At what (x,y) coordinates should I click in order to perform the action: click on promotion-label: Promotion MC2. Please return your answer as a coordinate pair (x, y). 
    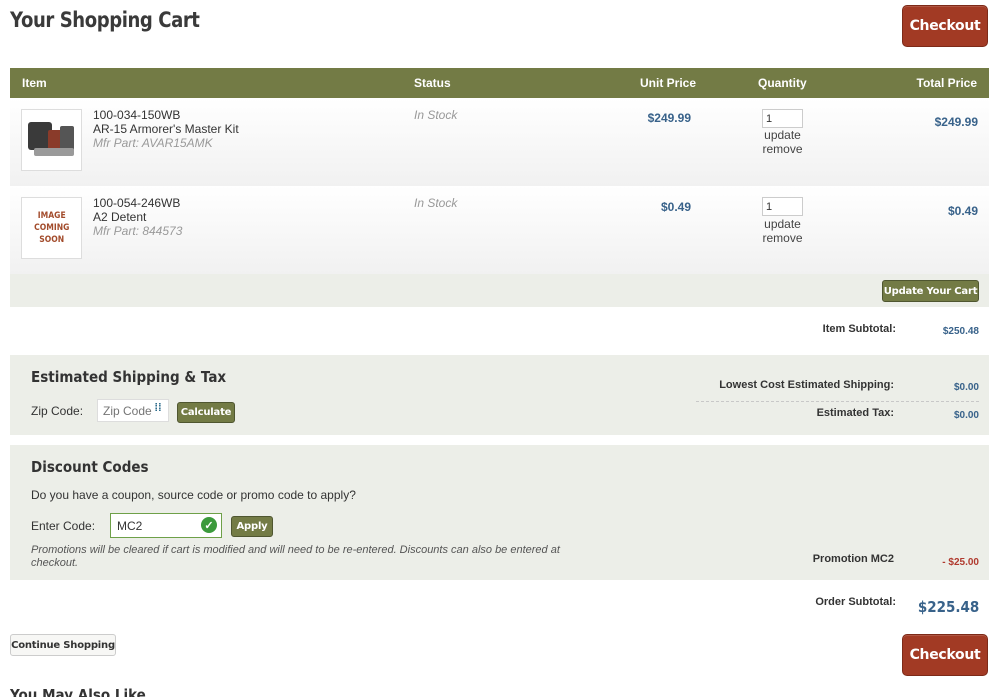
    Looking at the image, I should click on (853, 559).